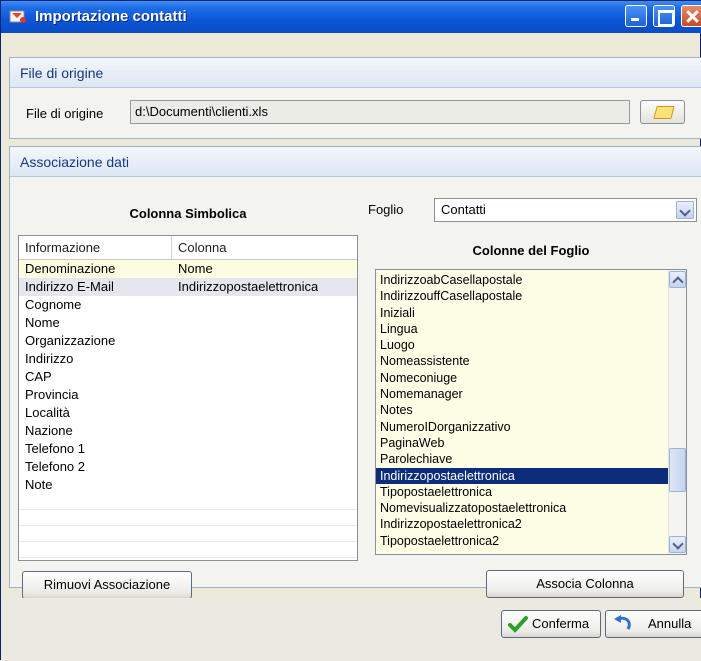  I want to click on list-item: Indirizzopostaelettronica2, so click(531, 524).